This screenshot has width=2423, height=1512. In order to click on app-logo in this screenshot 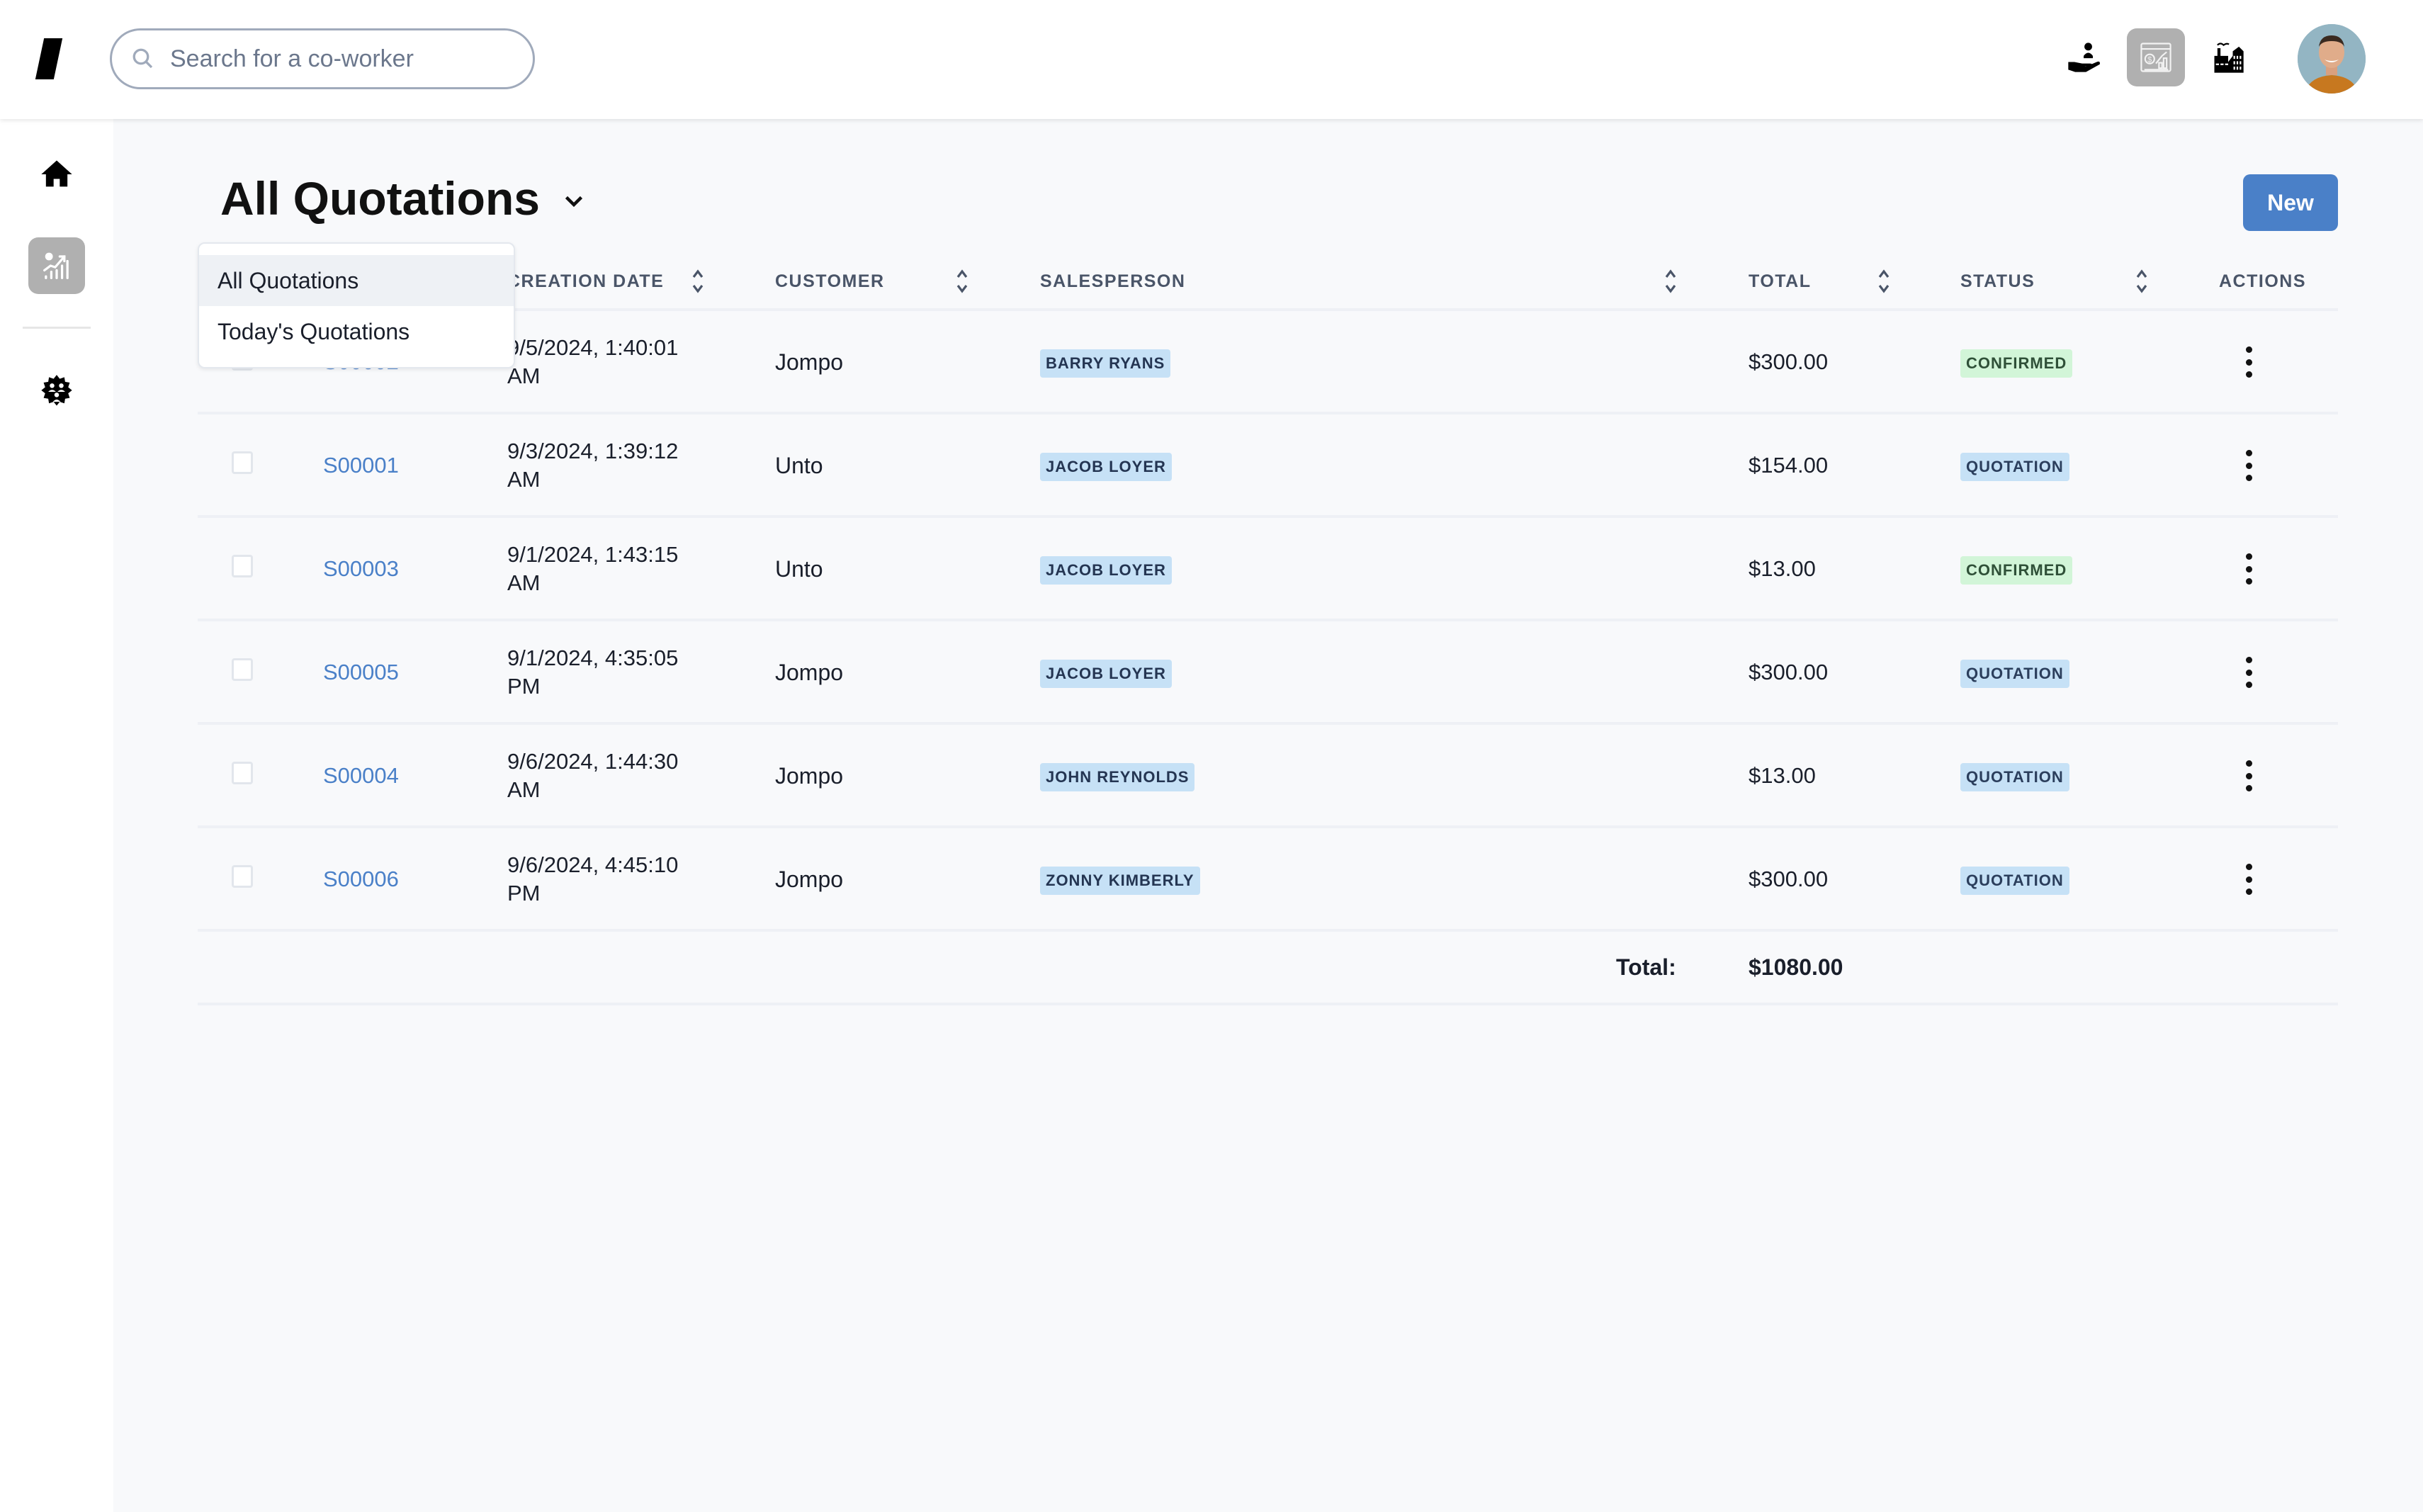, I will do `click(49, 58)`.